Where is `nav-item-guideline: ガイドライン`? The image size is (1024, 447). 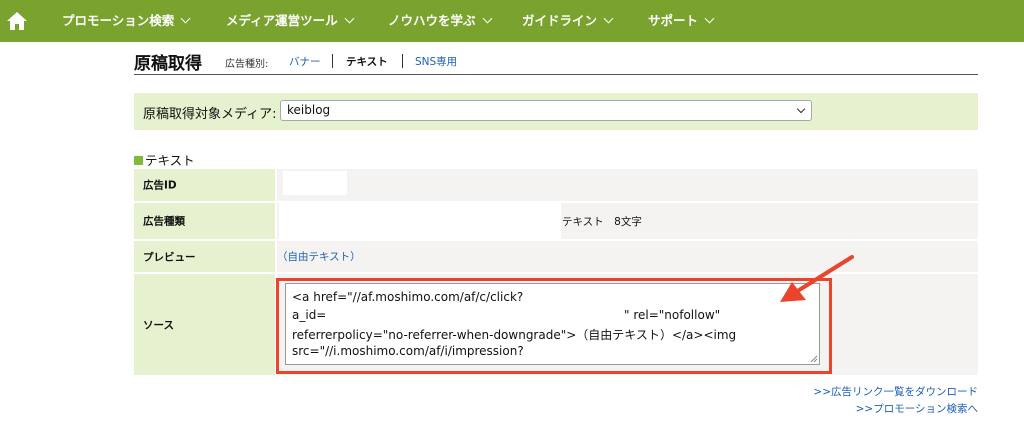
nav-item-guideline: ガイドライン is located at coordinates (568, 21).